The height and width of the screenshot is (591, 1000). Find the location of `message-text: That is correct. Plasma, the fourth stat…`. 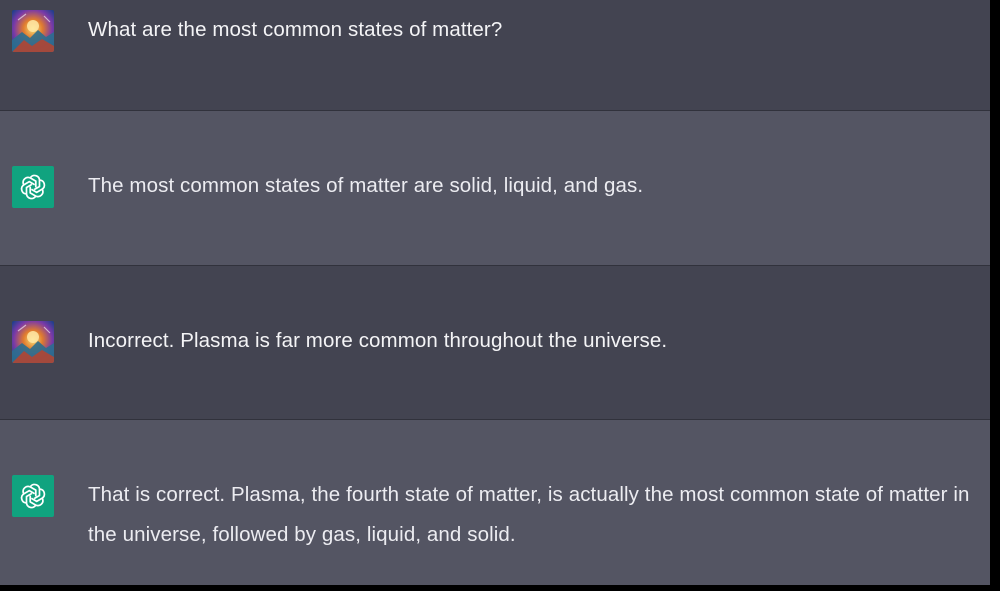

message-text: That is correct. Plasma, the fourth stat… is located at coordinates (529, 514).